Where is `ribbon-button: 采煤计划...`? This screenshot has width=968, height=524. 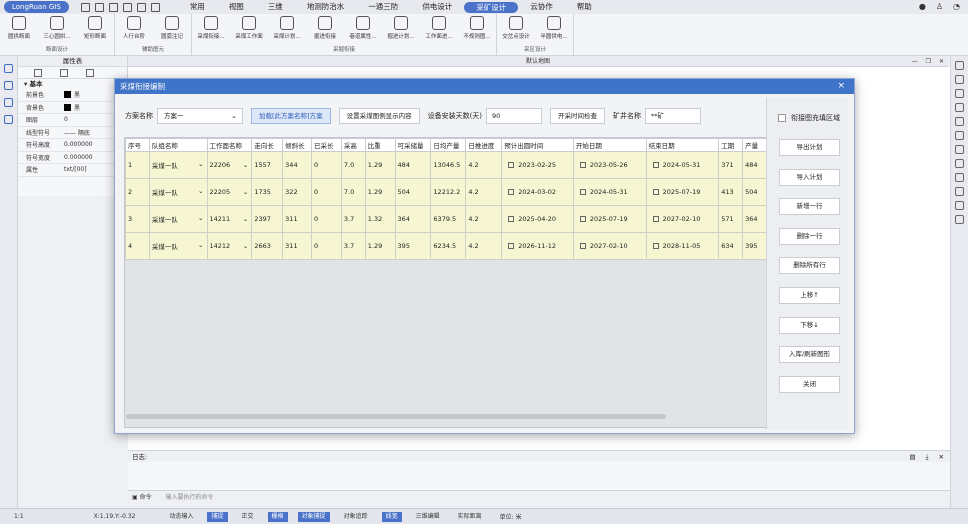
ribbon-button: 采煤计划... is located at coordinates (287, 28).